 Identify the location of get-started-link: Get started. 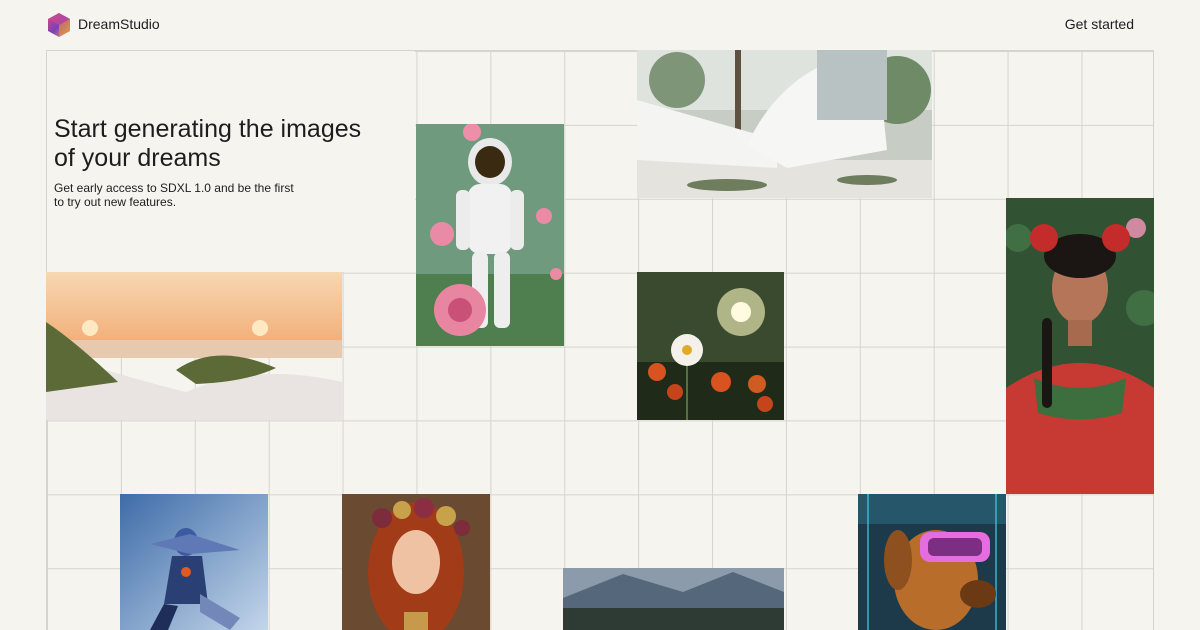
(1099, 24).